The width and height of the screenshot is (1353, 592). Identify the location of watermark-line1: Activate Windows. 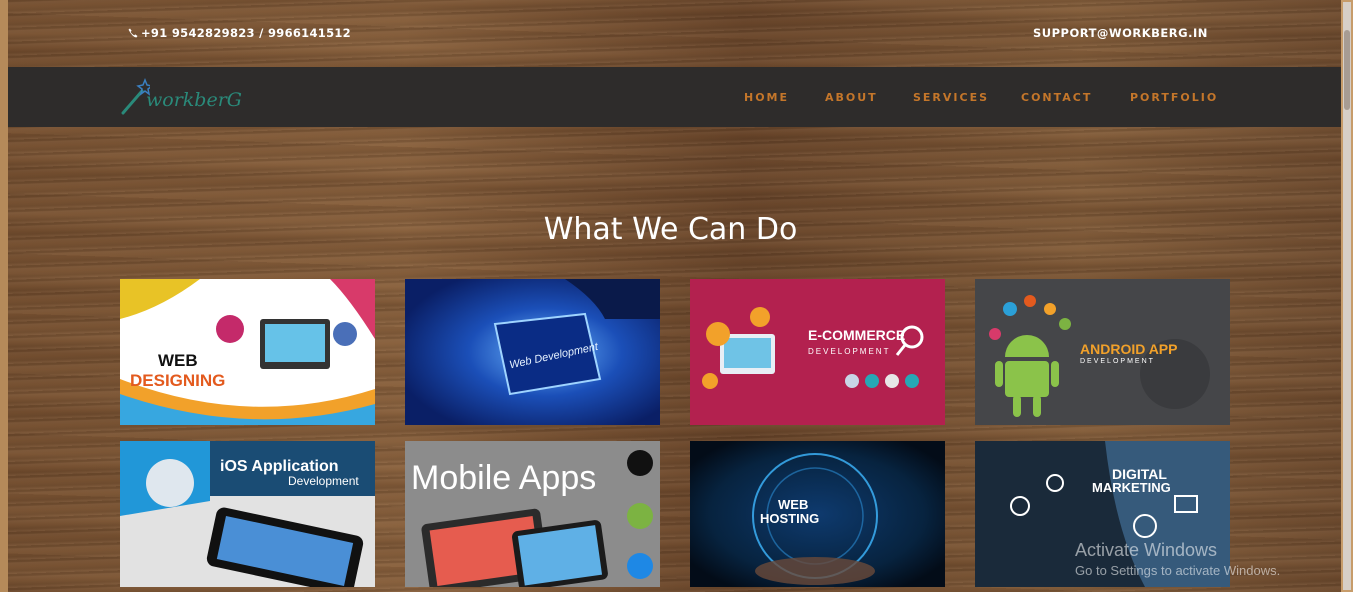
(1146, 550).